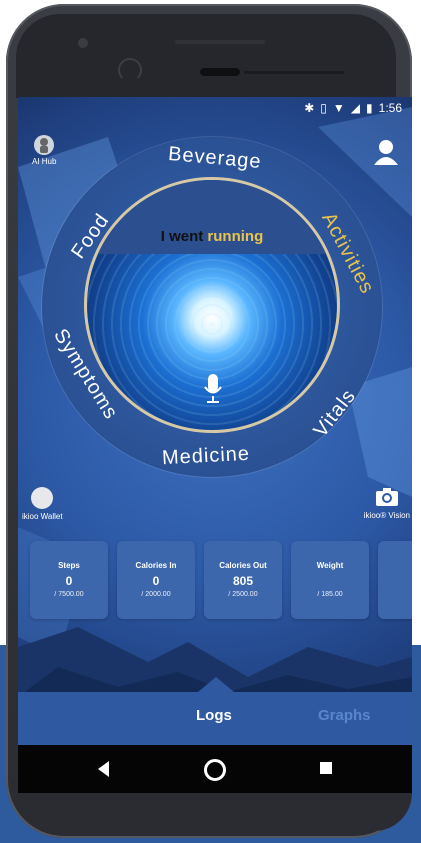 The width and height of the screenshot is (421, 843). Describe the element at coordinates (323, 108) in the screenshot. I see `vibrate-icon: ▯` at that location.